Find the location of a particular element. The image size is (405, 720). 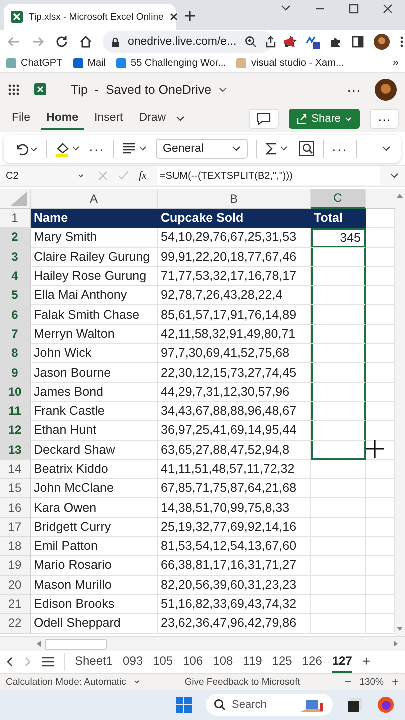

number-format-dropdown: General is located at coordinates (202, 149).